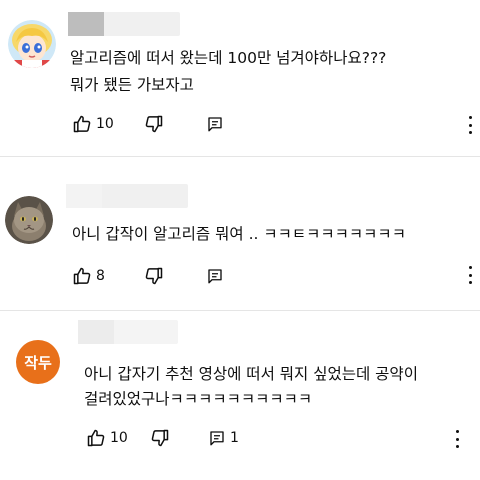 The height and width of the screenshot is (480, 480). What do you see at coordinates (234, 438) in the screenshot?
I see `reply-count: 1` at bounding box center [234, 438].